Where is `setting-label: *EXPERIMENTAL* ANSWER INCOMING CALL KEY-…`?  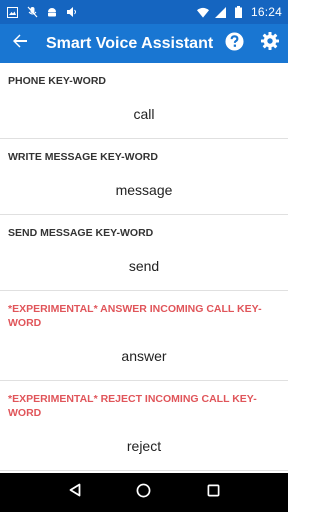
setting-label: *EXPERIMENTAL* ANSWER INCOMING CALL KEY-… is located at coordinates (135, 316).